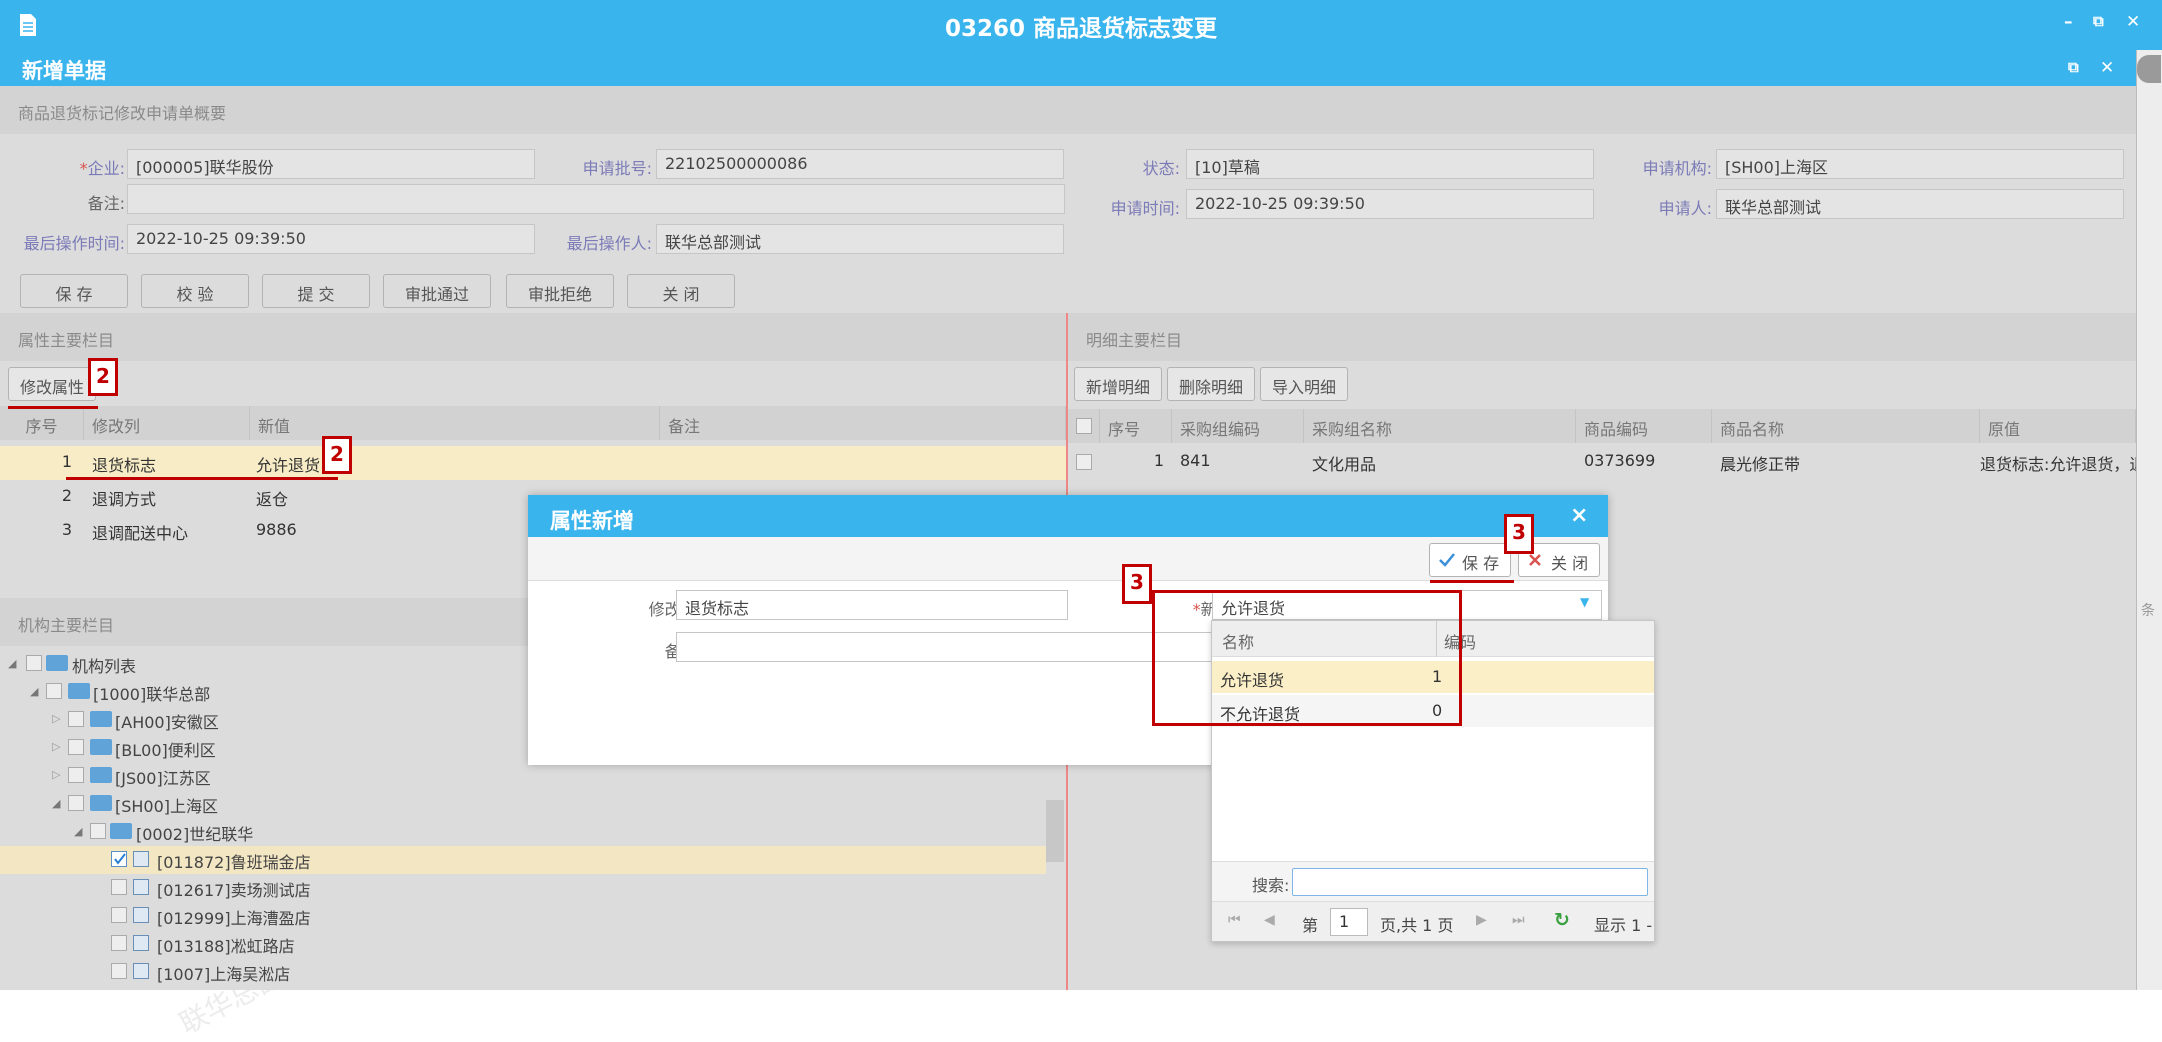 The image size is (2162, 1042). I want to click on dialog-close-icon: ×, so click(1579, 515).